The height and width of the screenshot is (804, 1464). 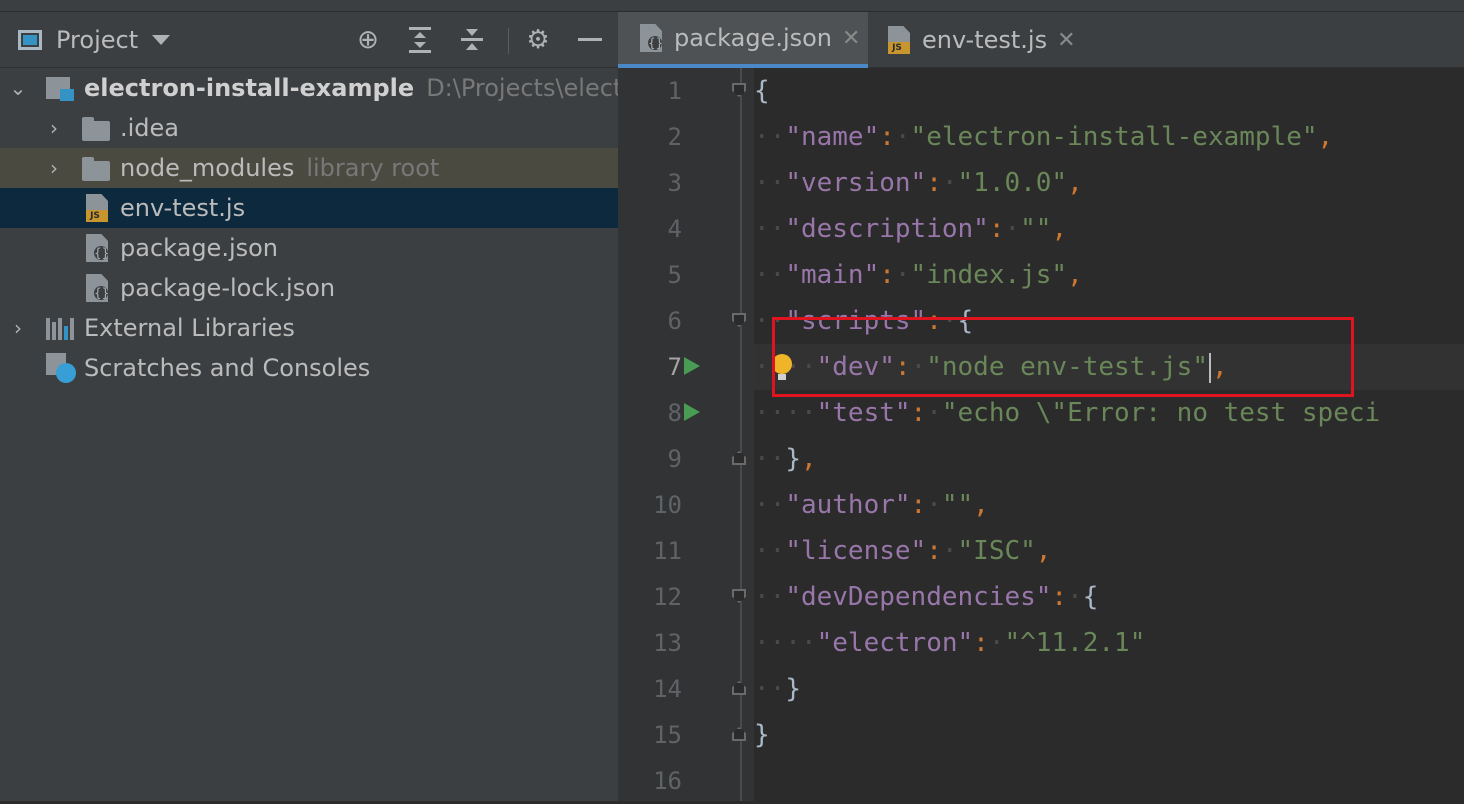 What do you see at coordinates (918, 183) in the screenshot?
I see `code-line-3: ··"version":·"1.0.0",` at bounding box center [918, 183].